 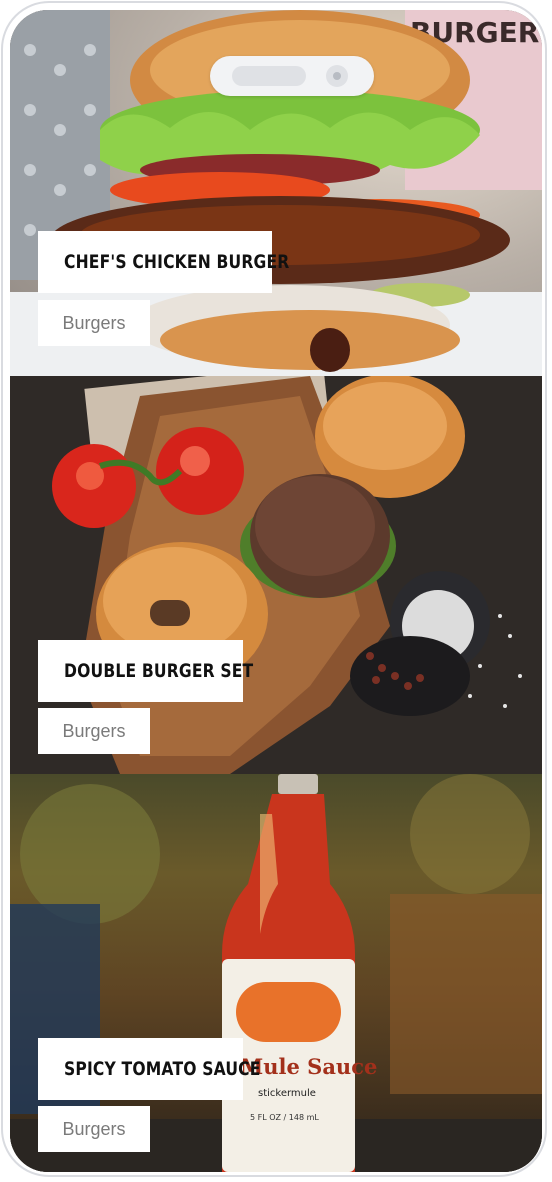 I want to click on product-title: SPICY TOMATO SAUCE, so click(x=162, y=1069).